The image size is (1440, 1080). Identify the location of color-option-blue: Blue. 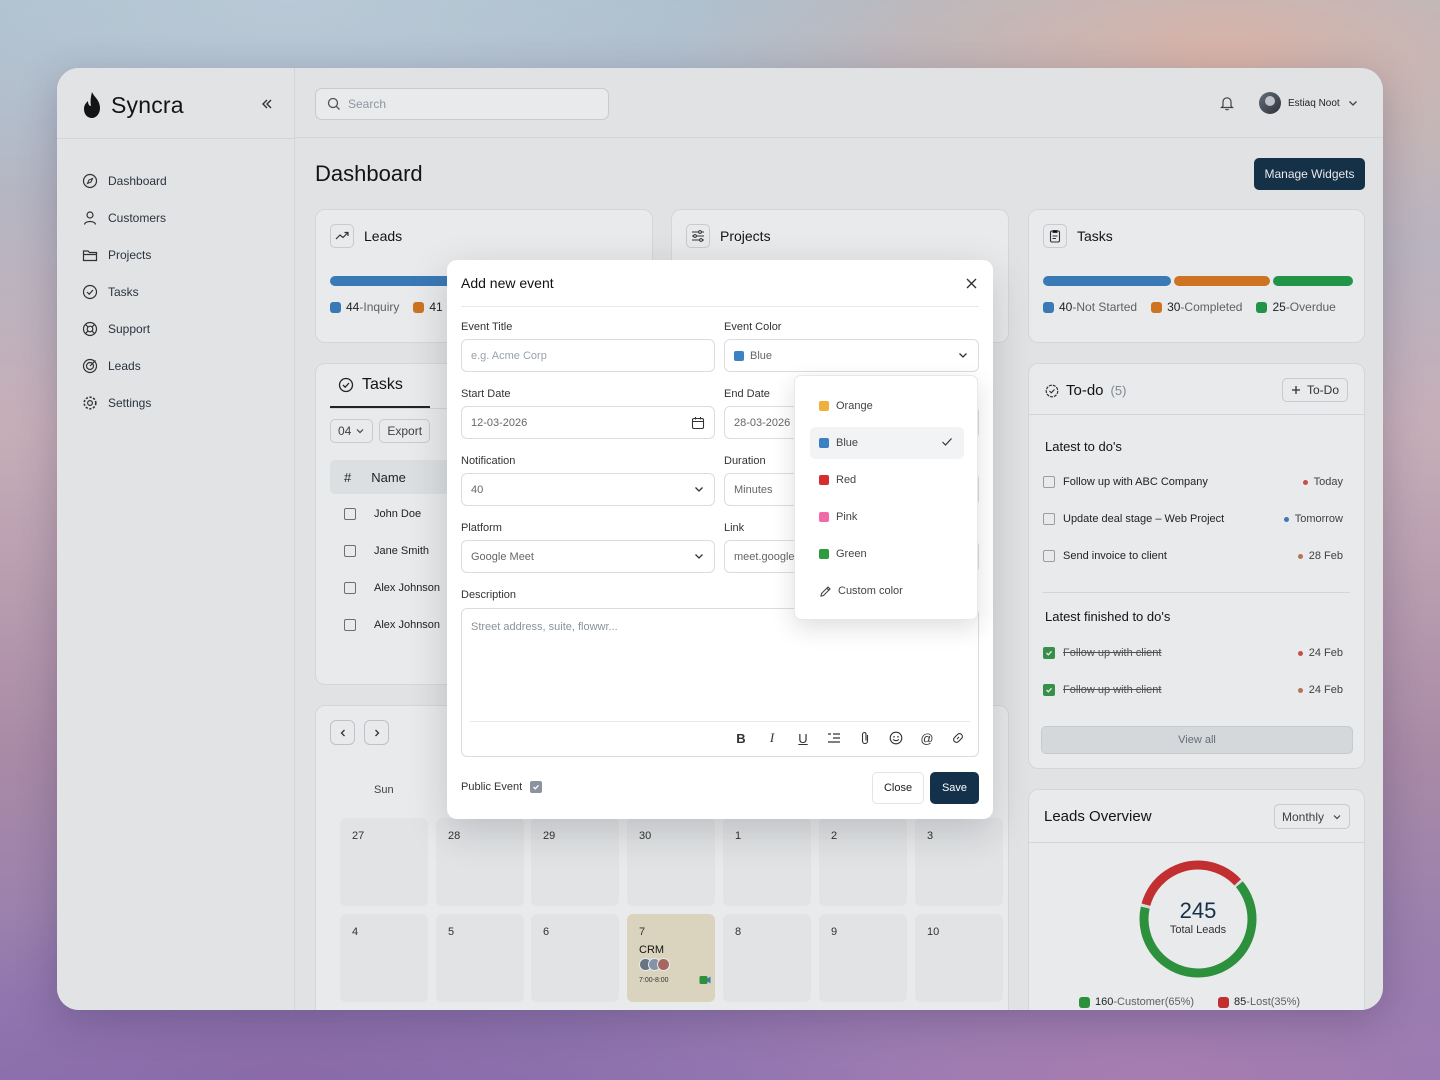
(887, 443).